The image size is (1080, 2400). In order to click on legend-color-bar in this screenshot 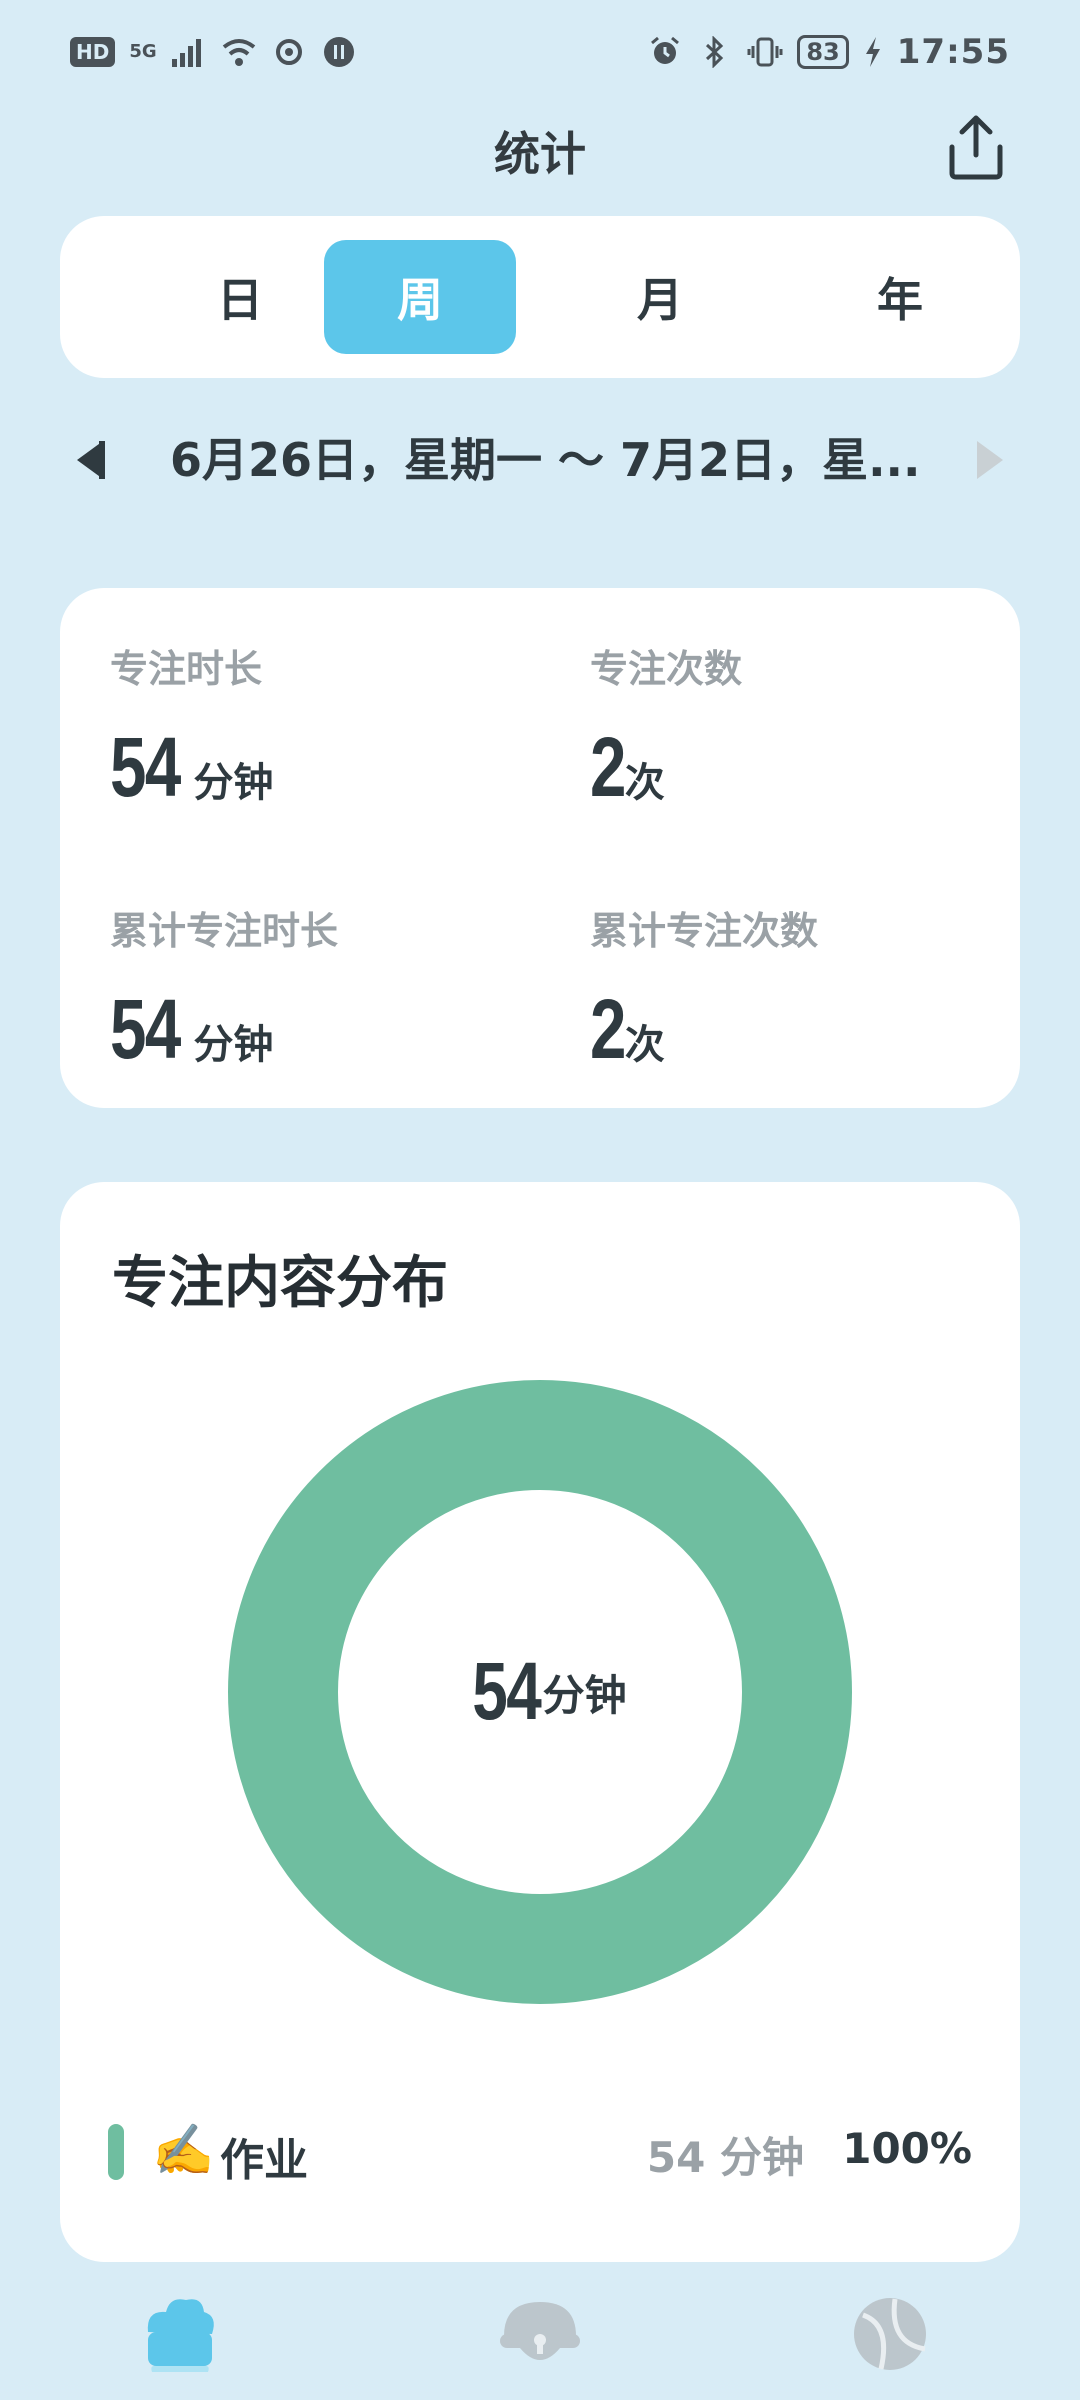, I will do `click(116, 2152)`.